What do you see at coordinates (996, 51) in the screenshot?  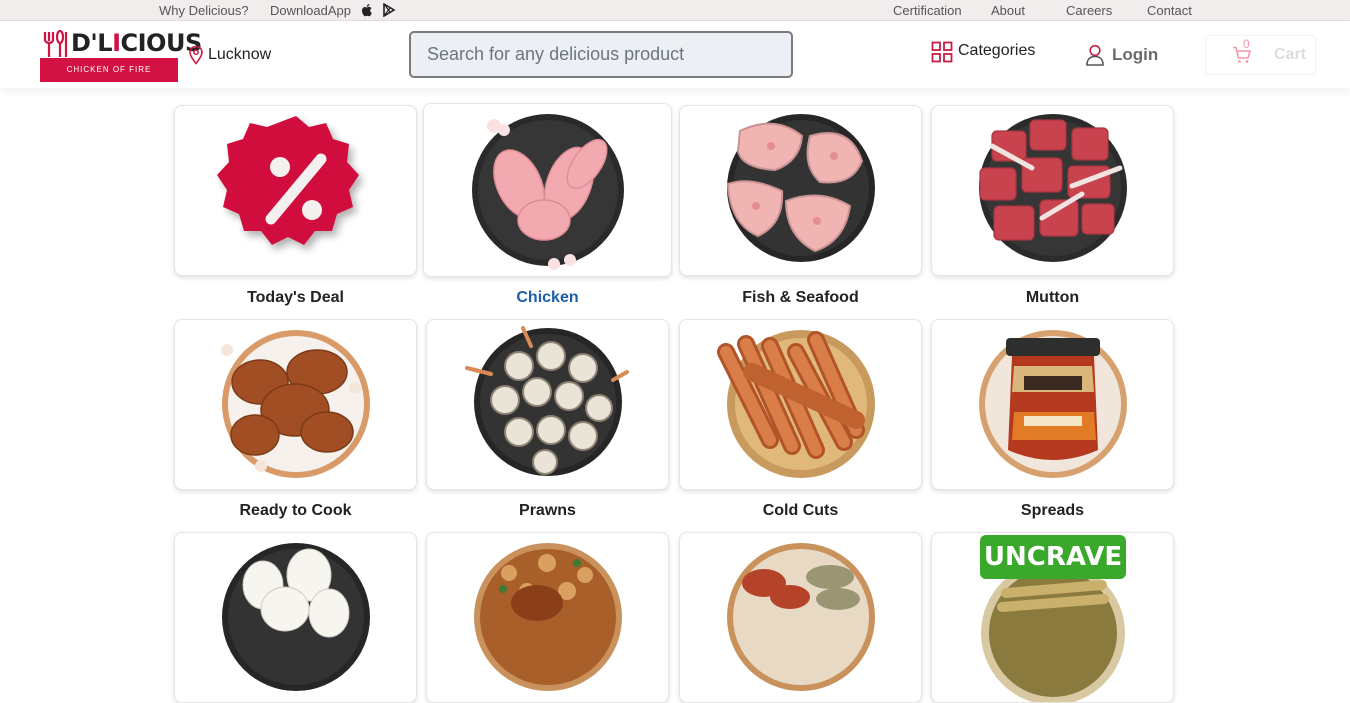 I see `categories-button: Categories` at bounding box center [996, 51].